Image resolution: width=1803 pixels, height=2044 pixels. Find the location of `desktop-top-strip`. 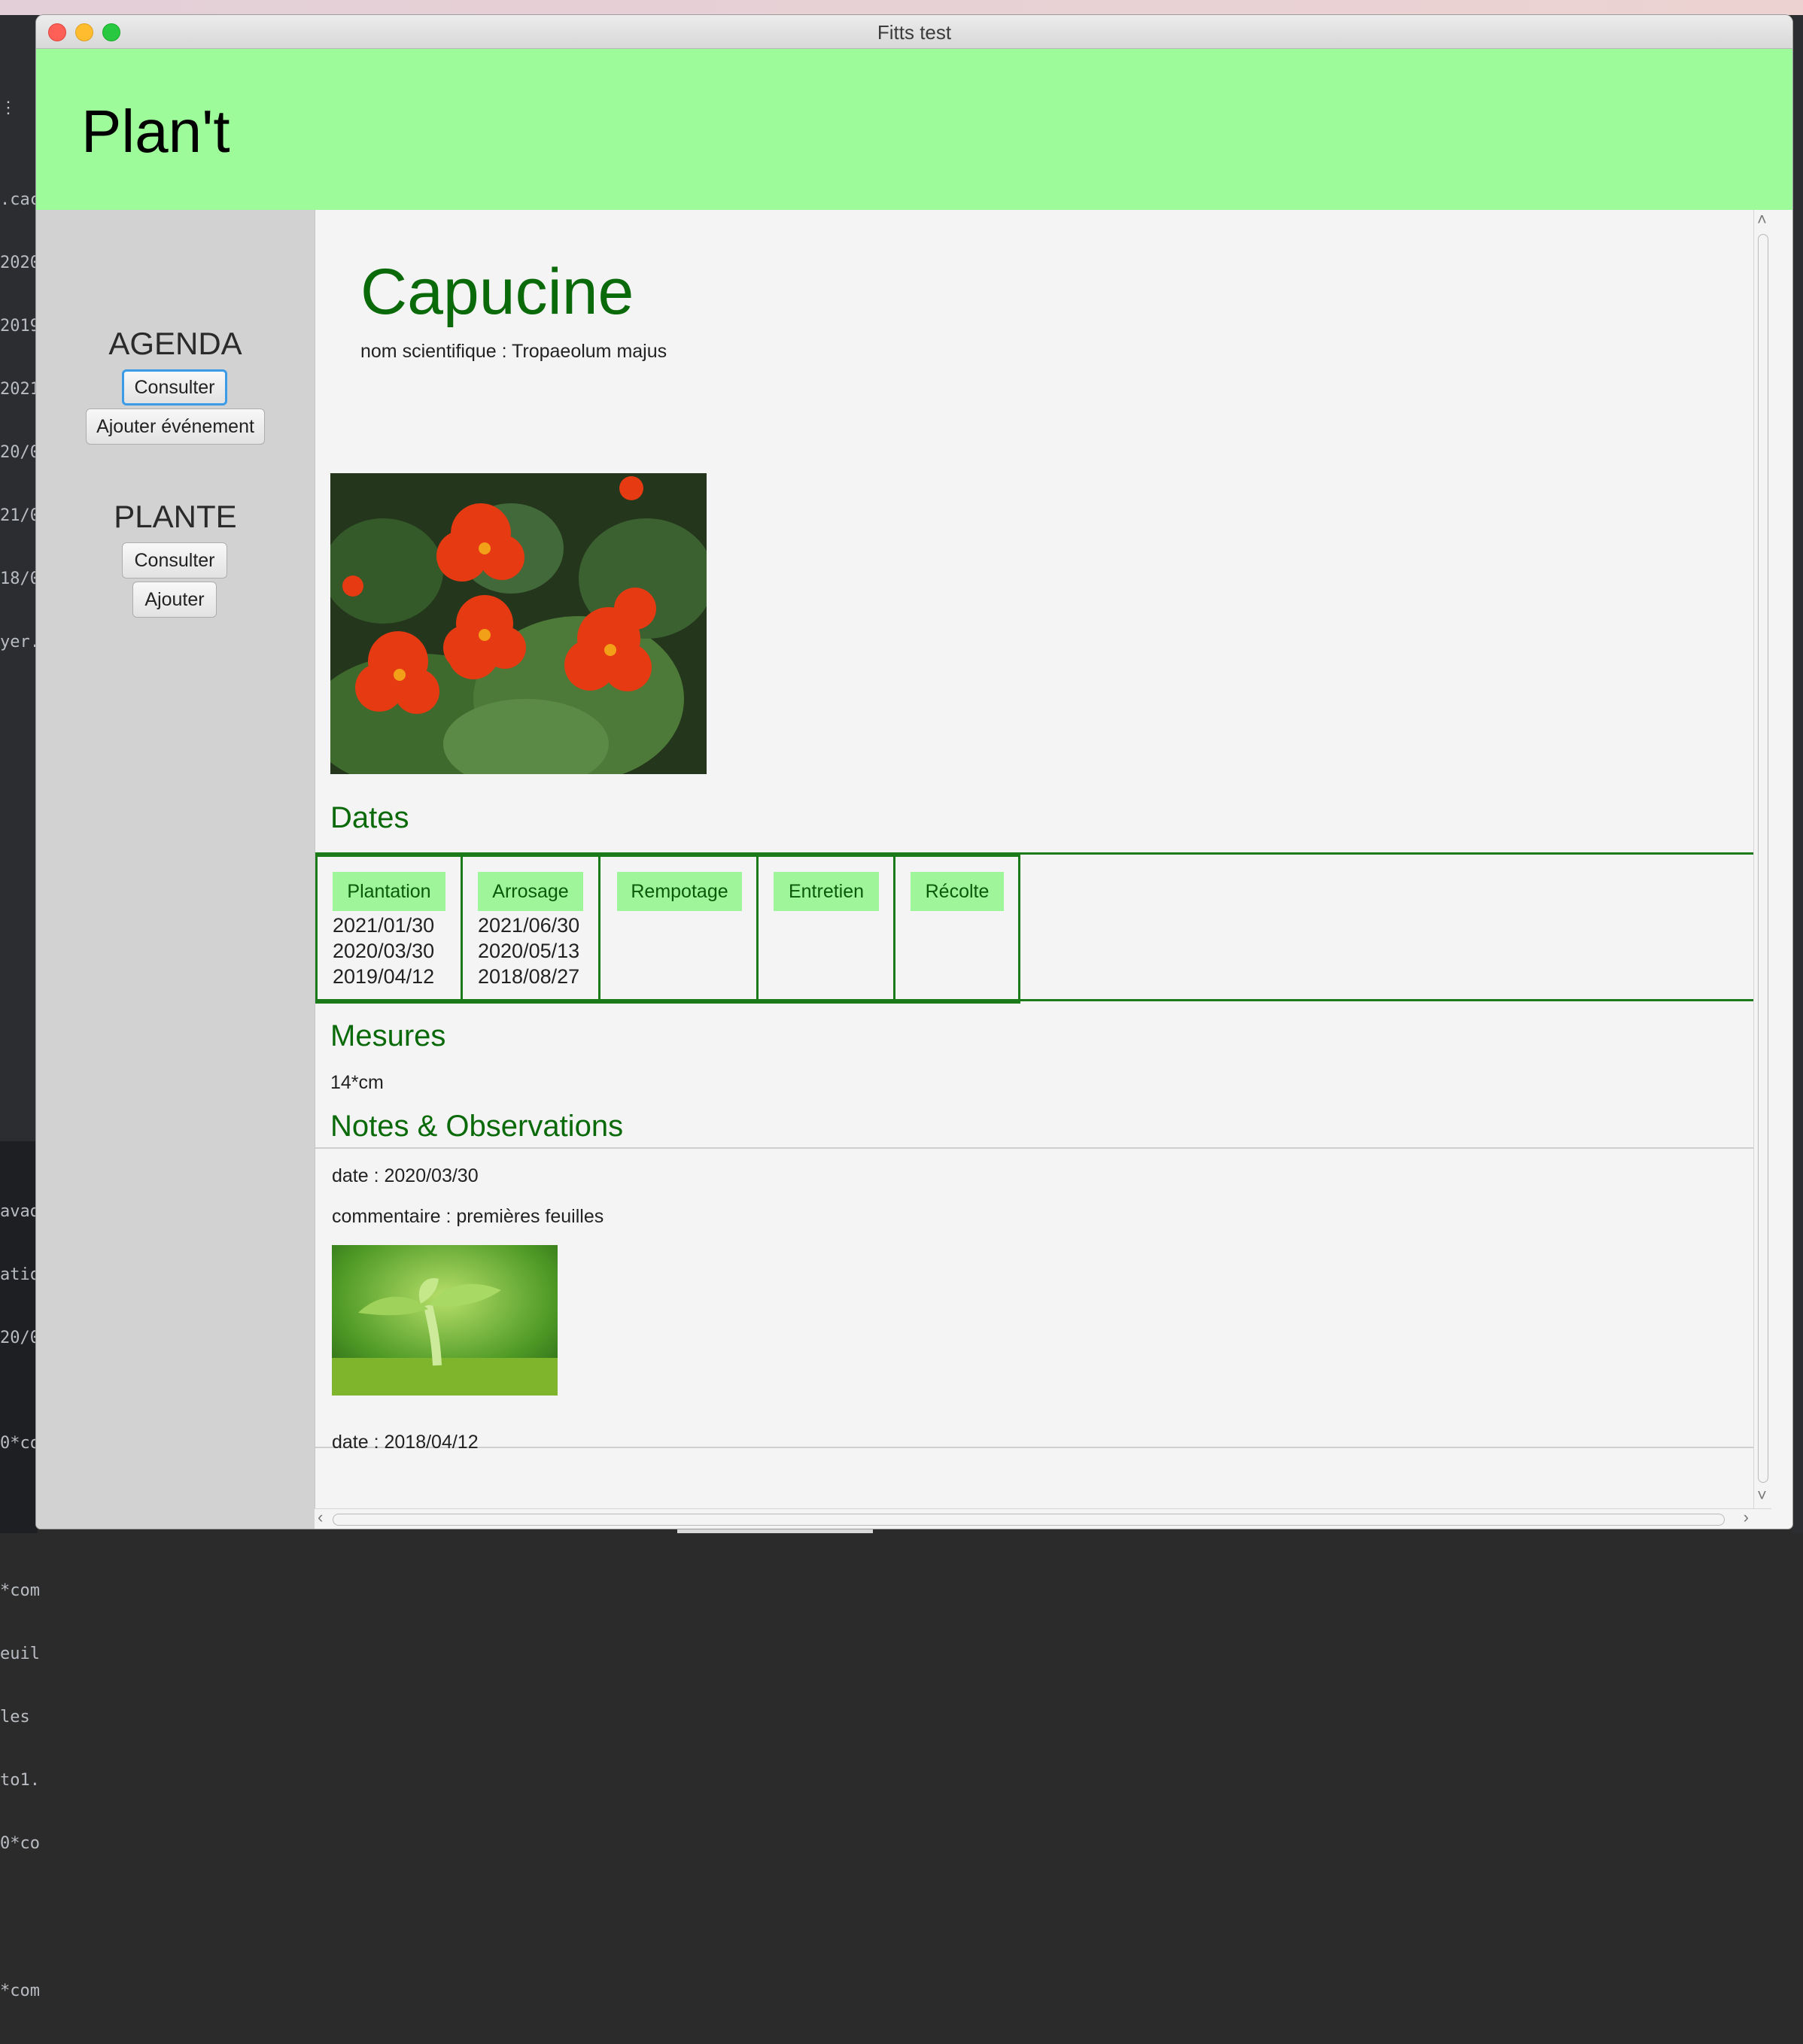

desktop-top-strip is located at coordinates (901, 7).